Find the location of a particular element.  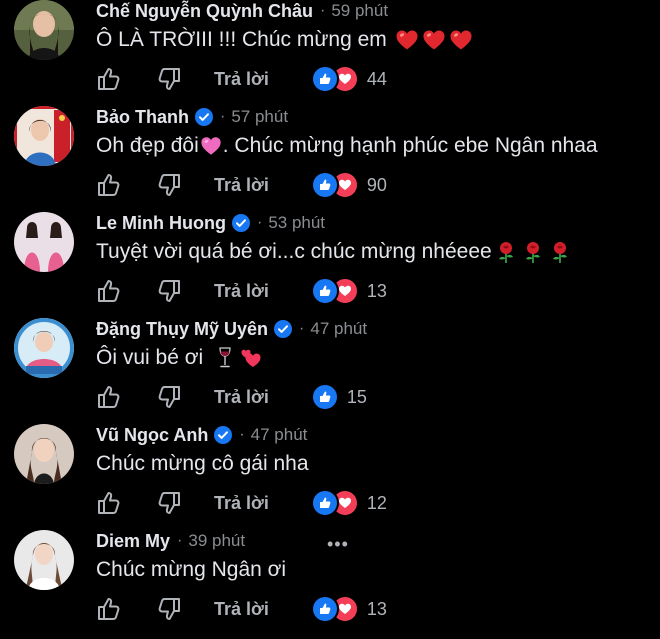

reaction-count: 15 is located at coordinates (356, 396).